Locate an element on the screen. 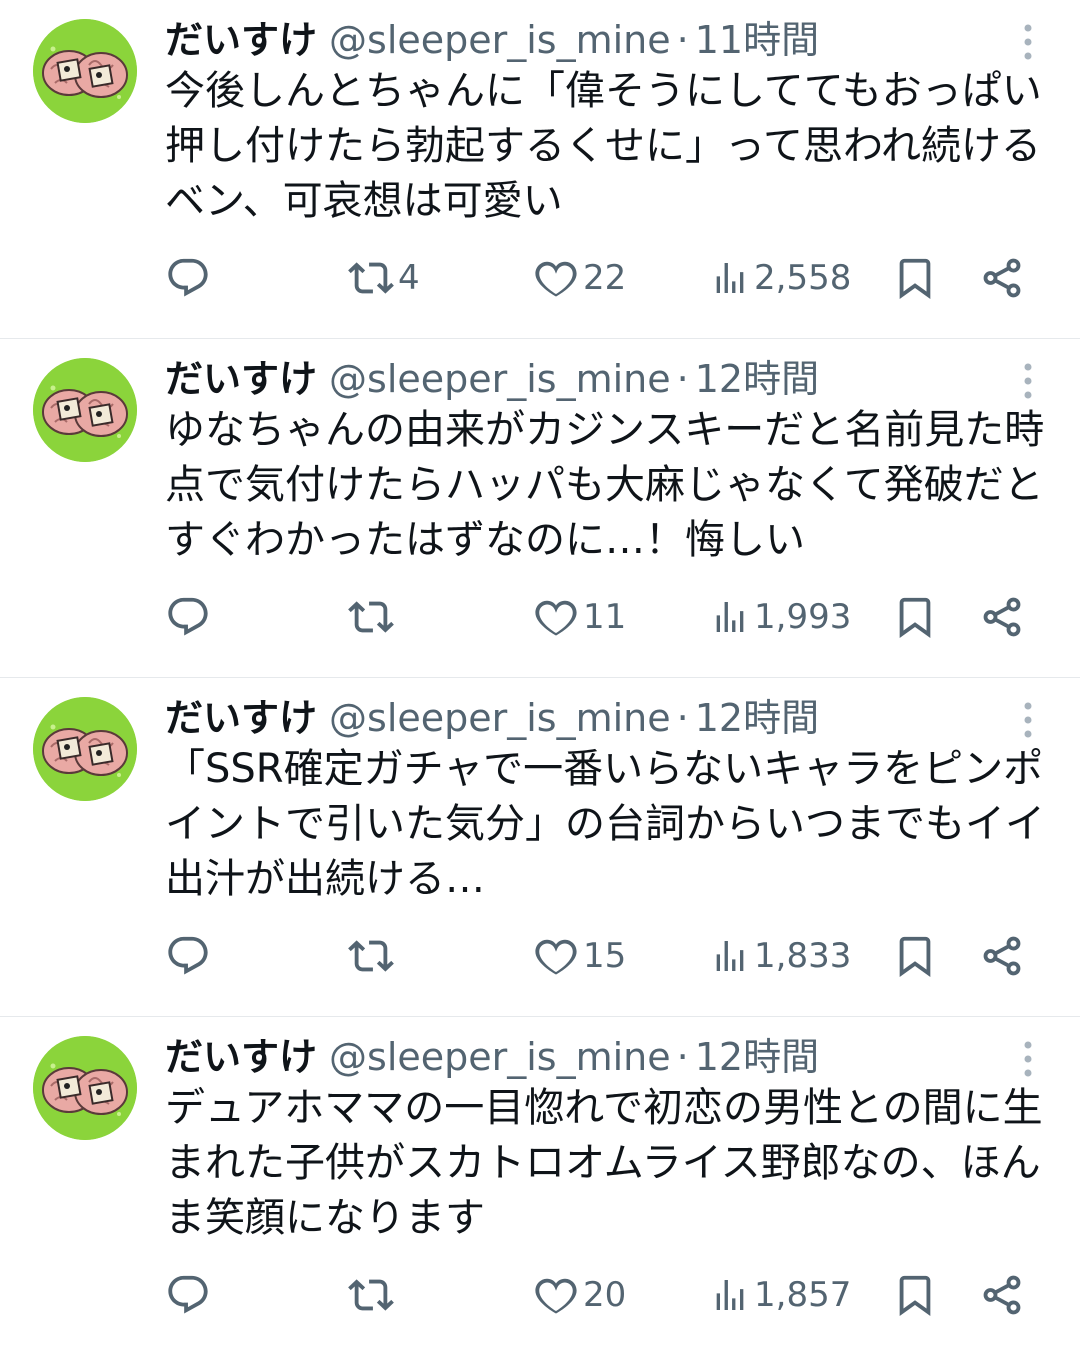 This screenshot has width=1080, height=1356. timestamp: 11時間 is located at coordinates (757, 40).